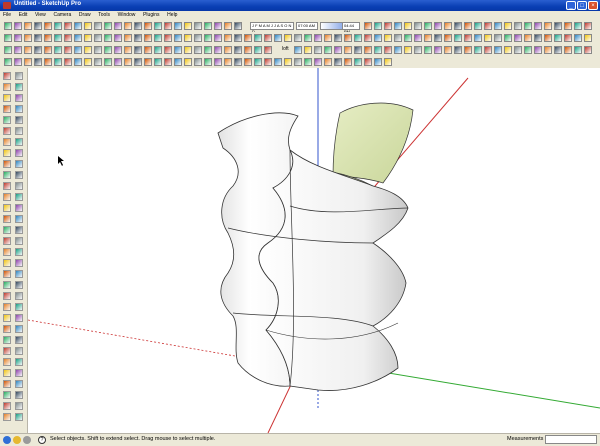 This screenshot has height=446, width=600. What do you see at coordinates (23, 15) in the screenshot?
I see `menu-edit: Edit` at bounding box center [23, 15].